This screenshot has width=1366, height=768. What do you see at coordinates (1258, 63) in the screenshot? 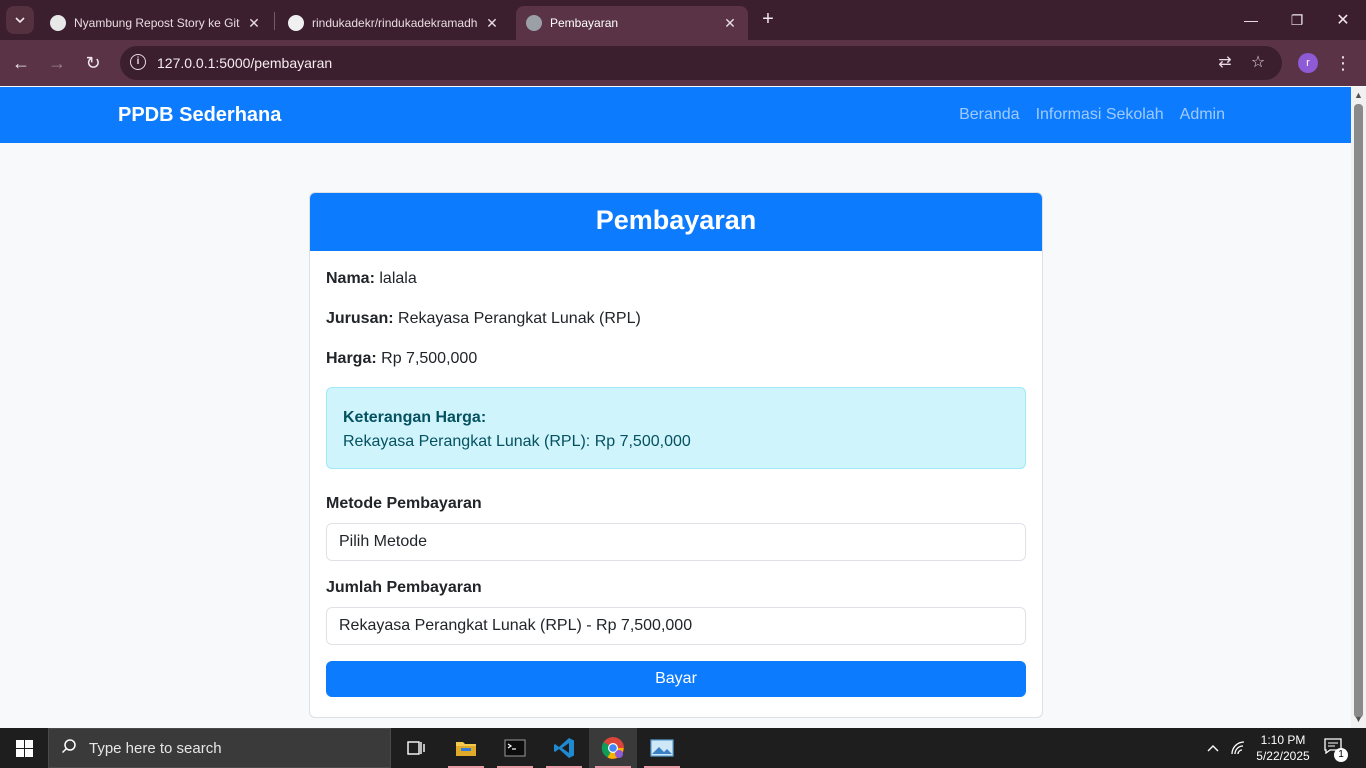
I see `bookmark-star-icon: ☆` at bounding box center [1258, 63].